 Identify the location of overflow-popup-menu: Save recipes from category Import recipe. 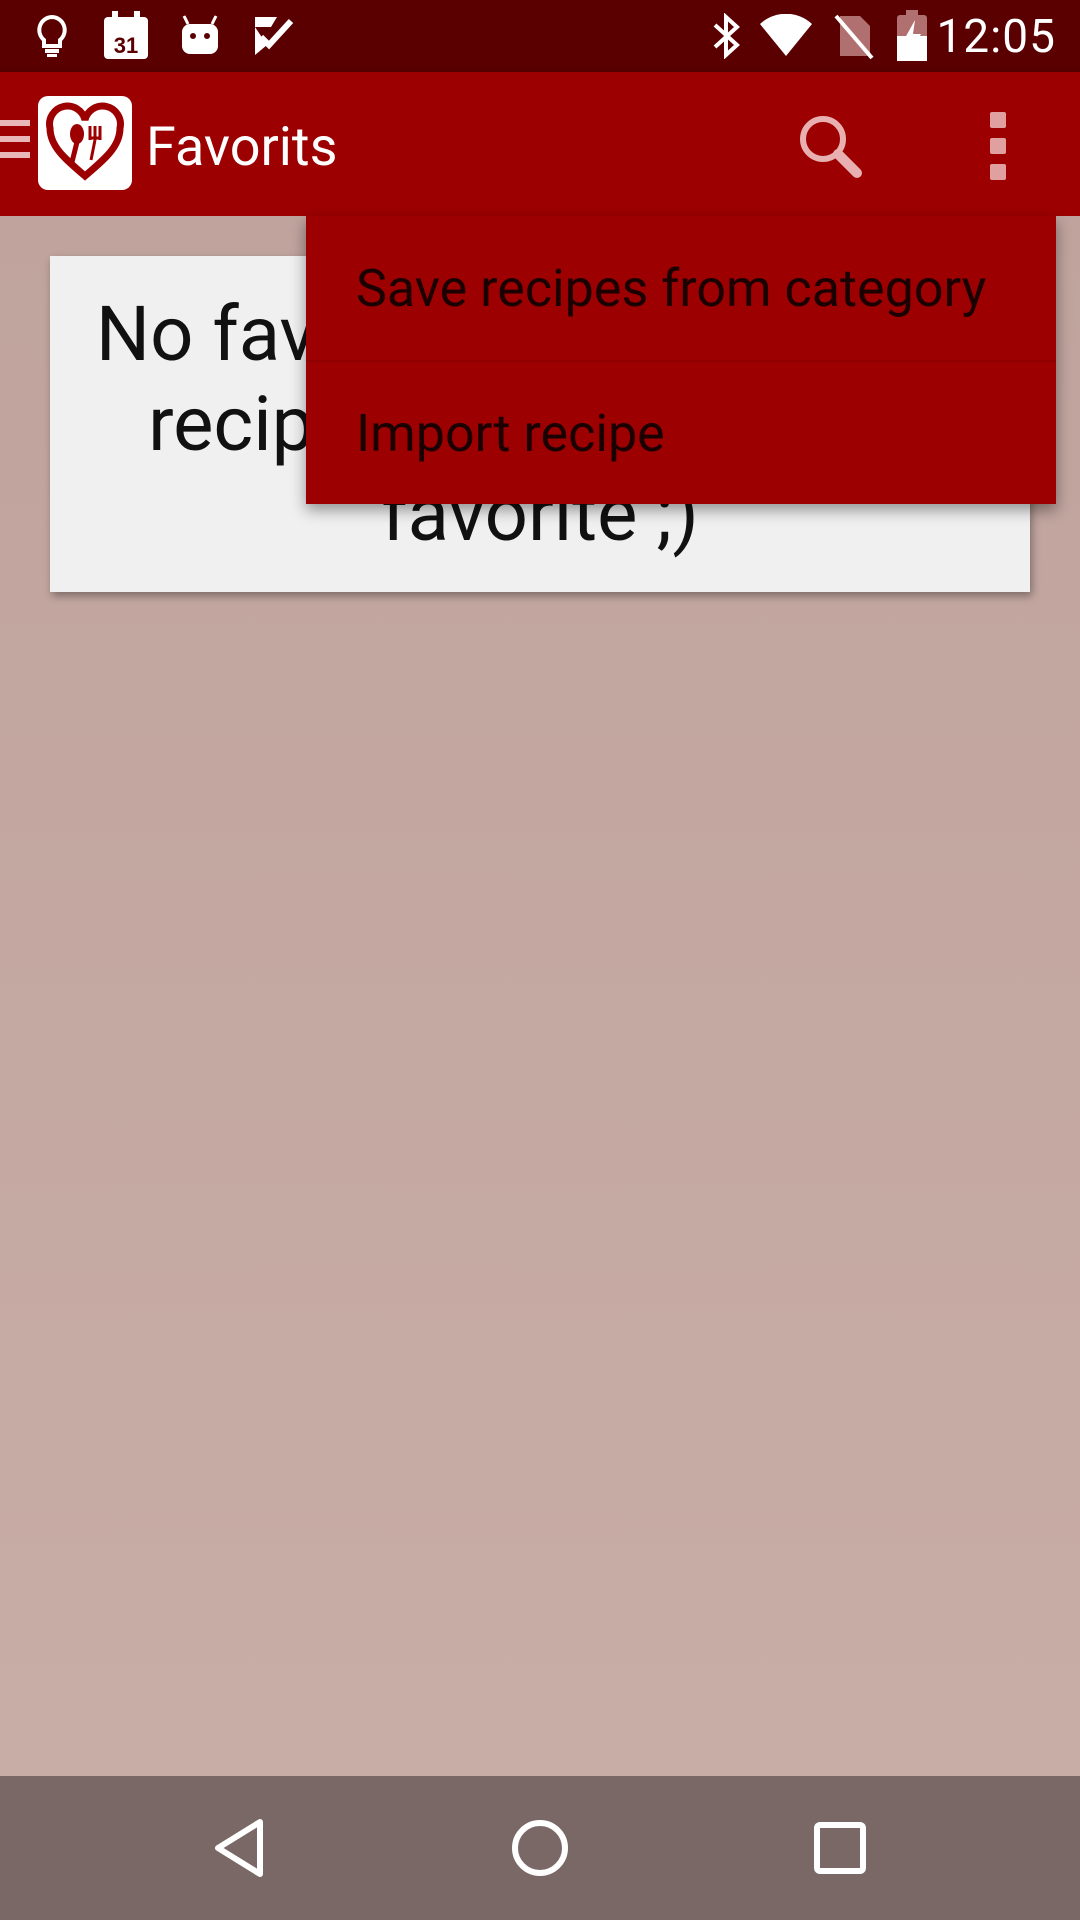
(681, 360).